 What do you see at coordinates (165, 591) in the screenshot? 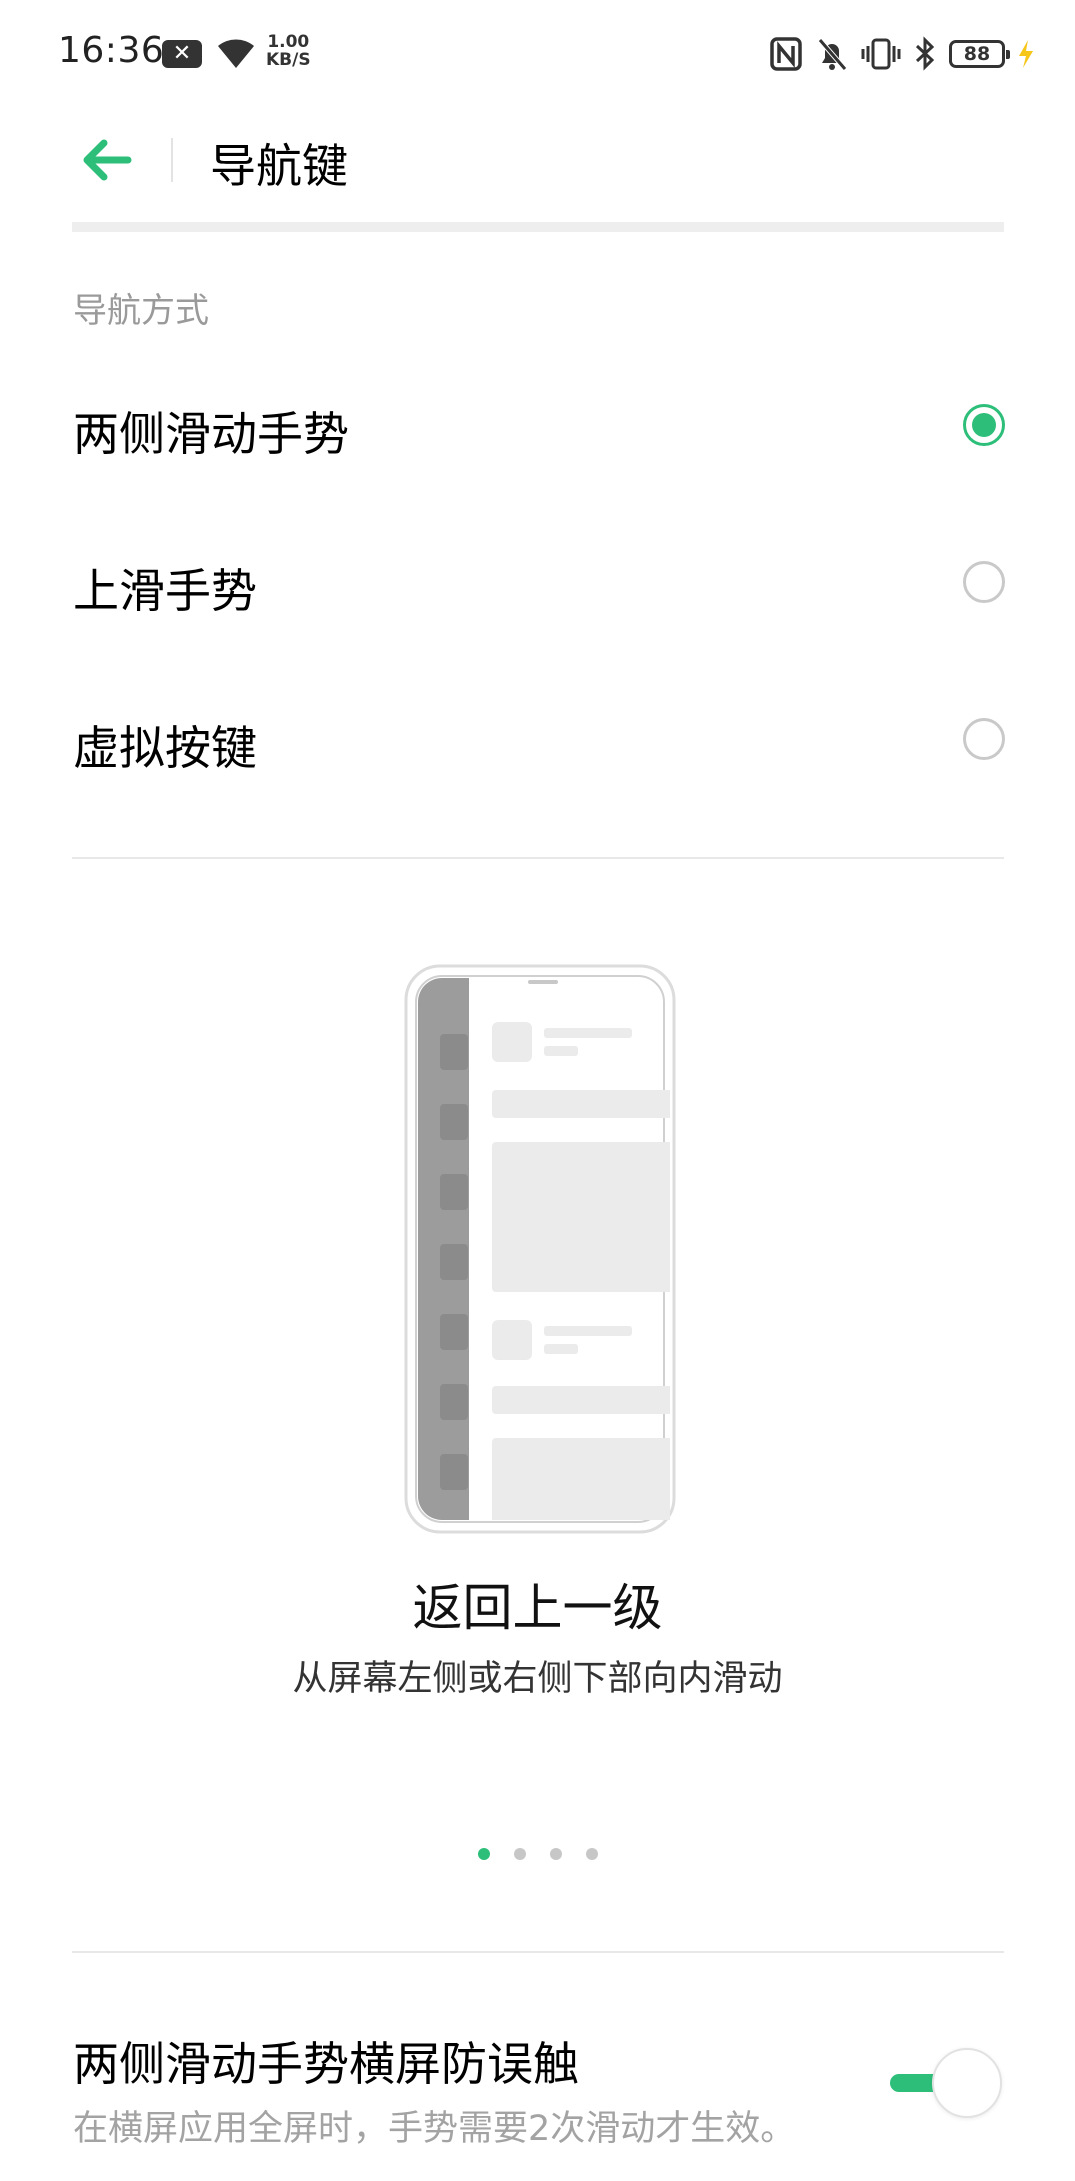
I see `option-label: 上滑手势` at bounding box center [165, 591].